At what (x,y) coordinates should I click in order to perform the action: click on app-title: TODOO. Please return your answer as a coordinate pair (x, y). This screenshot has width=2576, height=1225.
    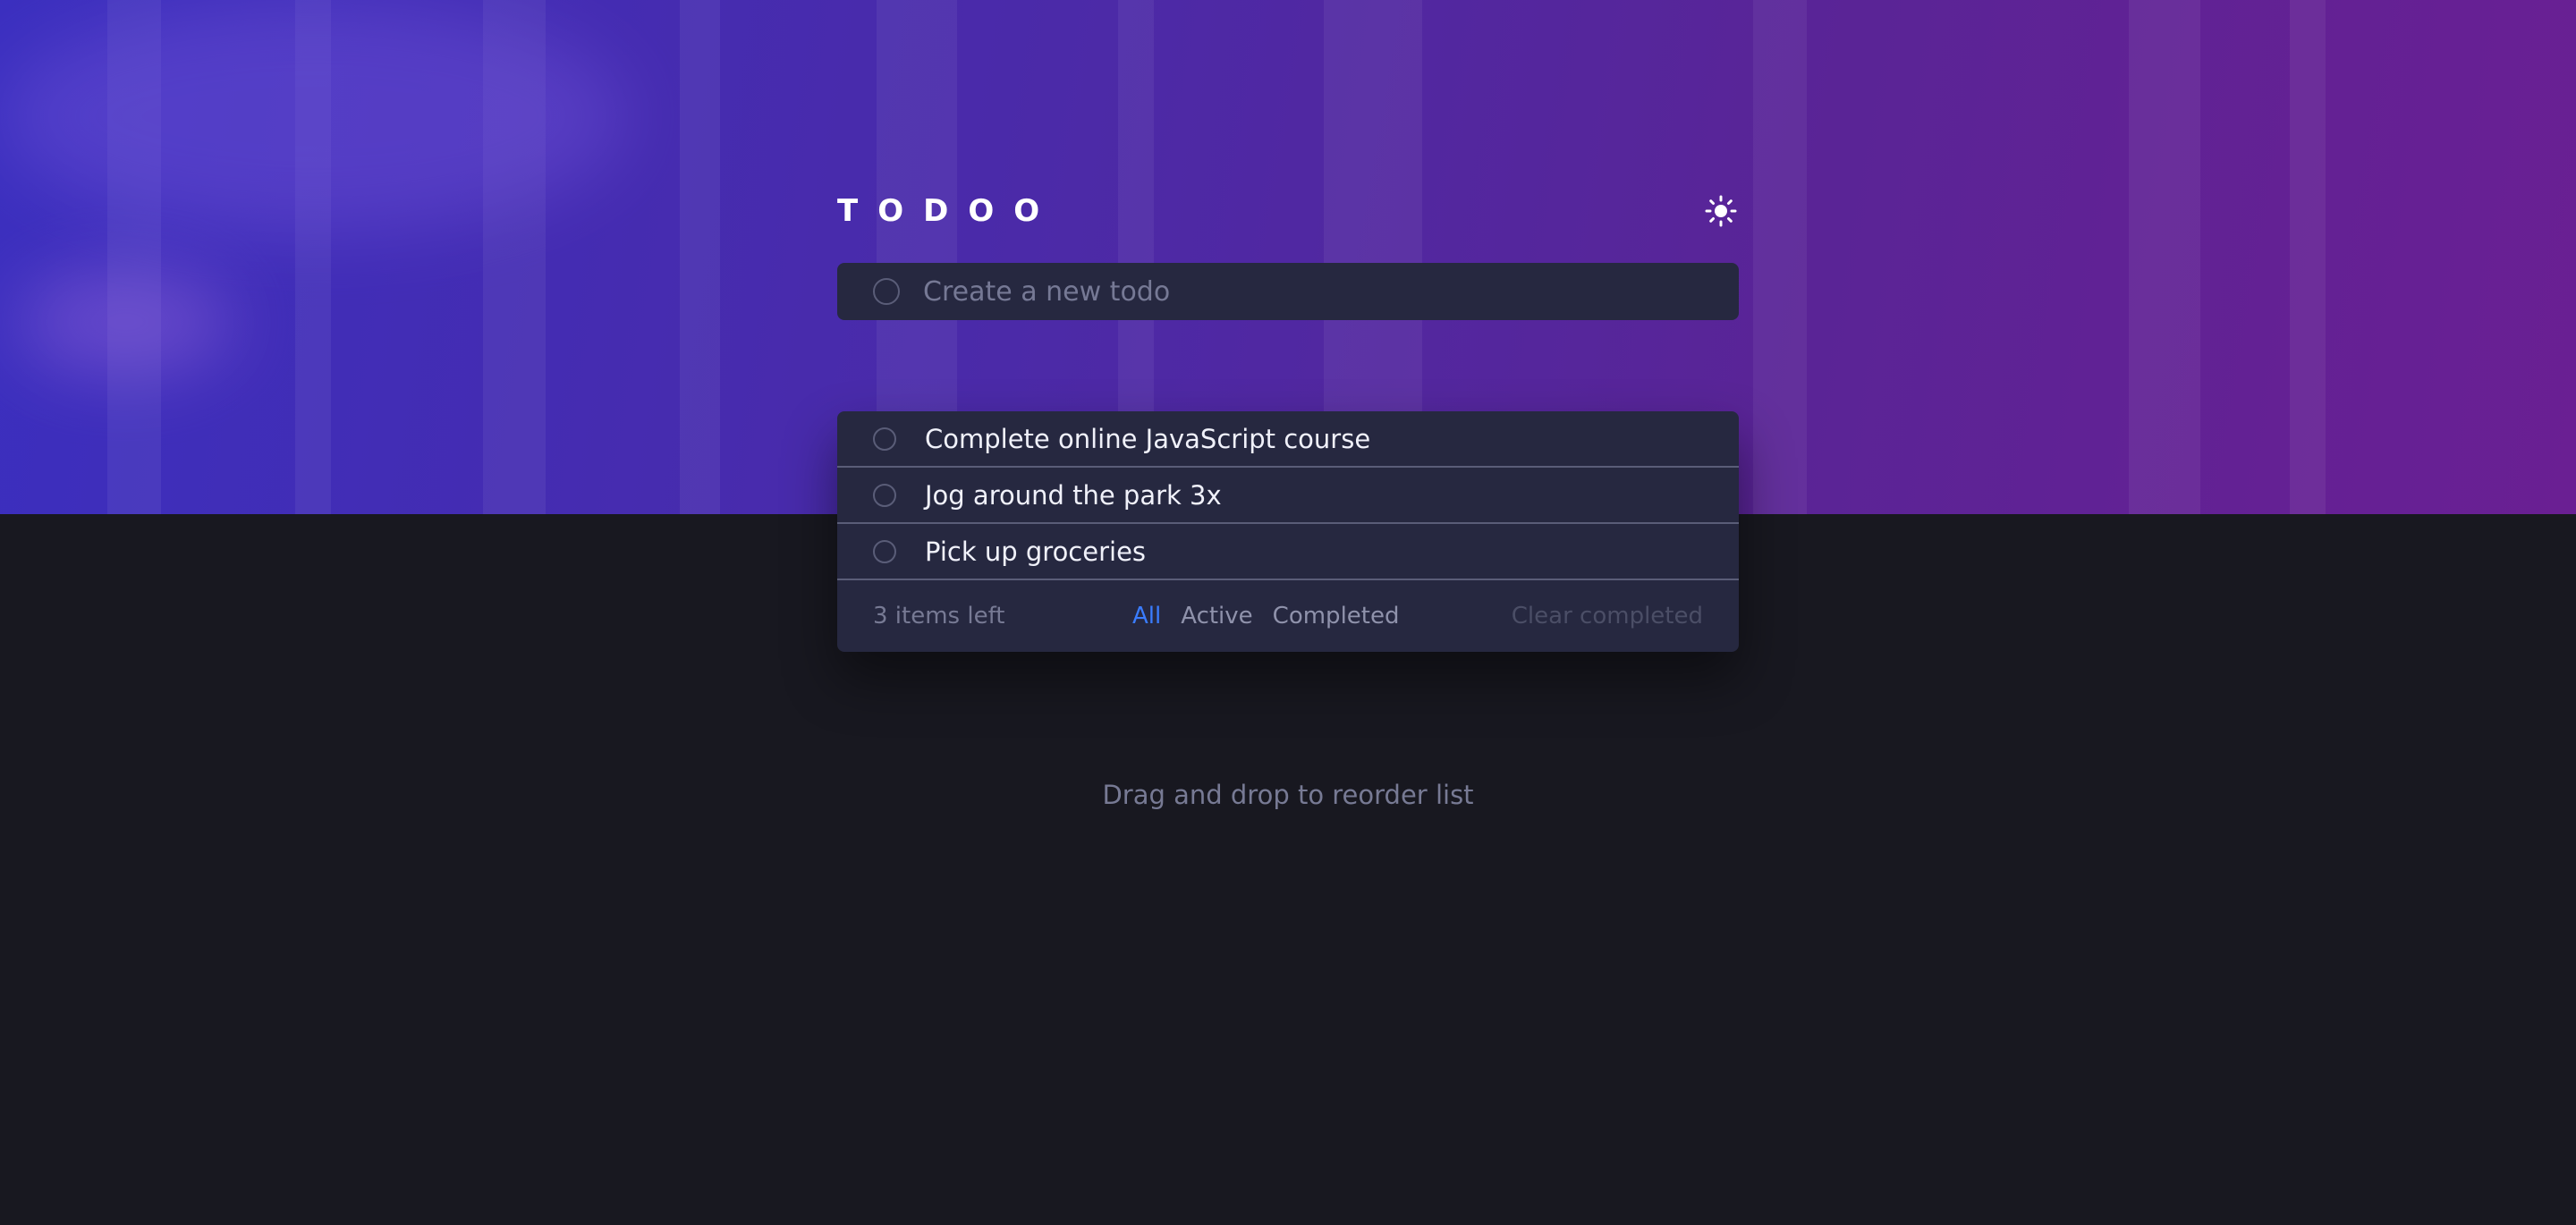
    Looking at the image, I should click on (948, 211).